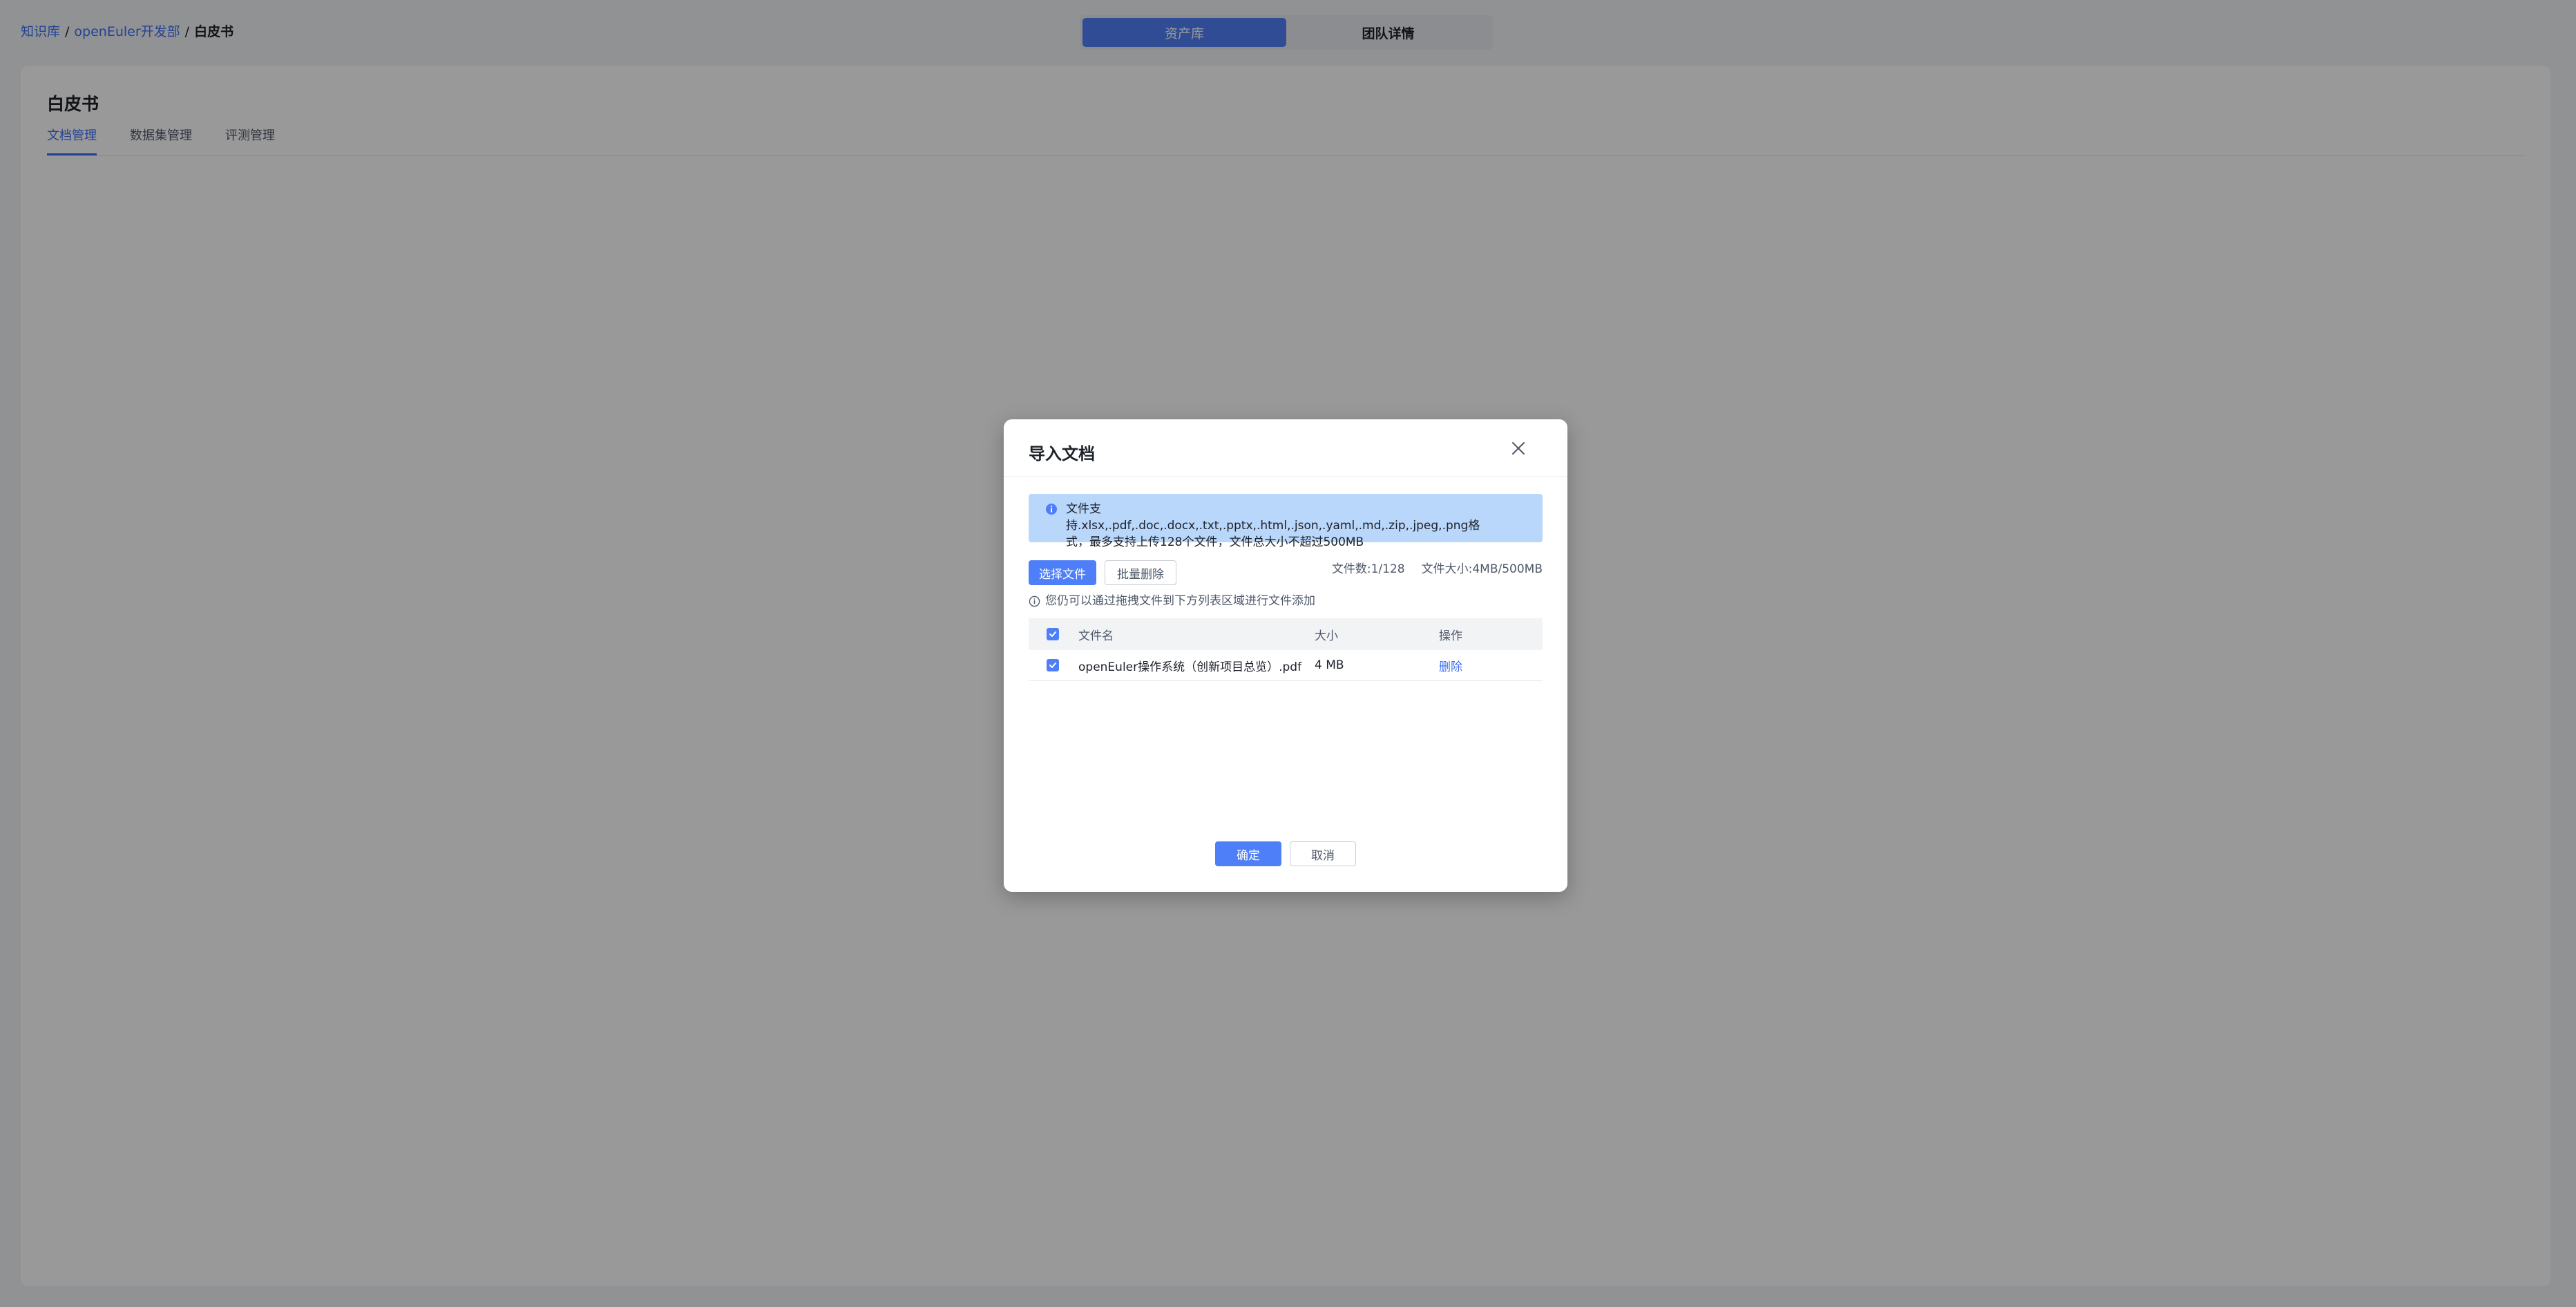  I want to click on dialog-title: 导入文档, so click(1062, 454).